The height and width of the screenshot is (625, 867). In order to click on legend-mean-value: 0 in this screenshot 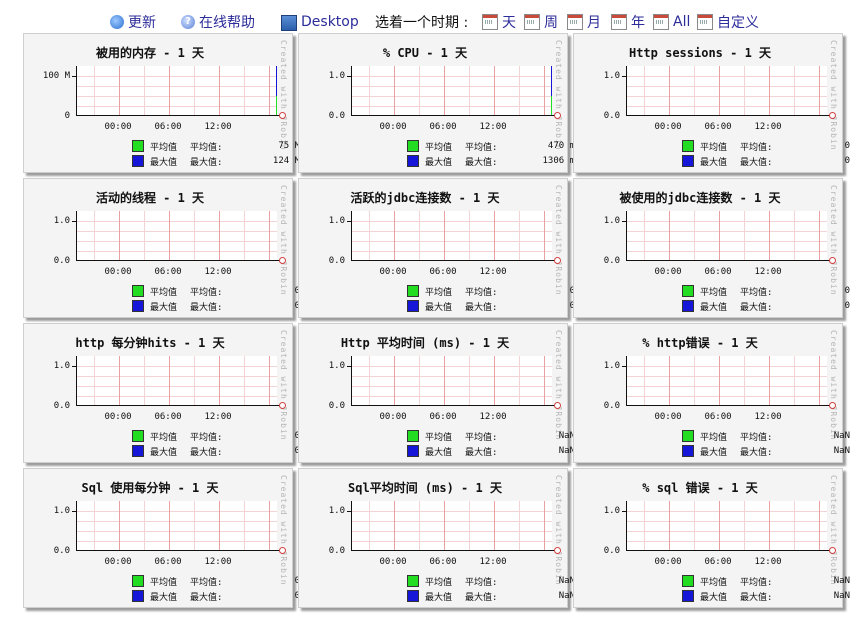, I will do `click(847, 146)`.